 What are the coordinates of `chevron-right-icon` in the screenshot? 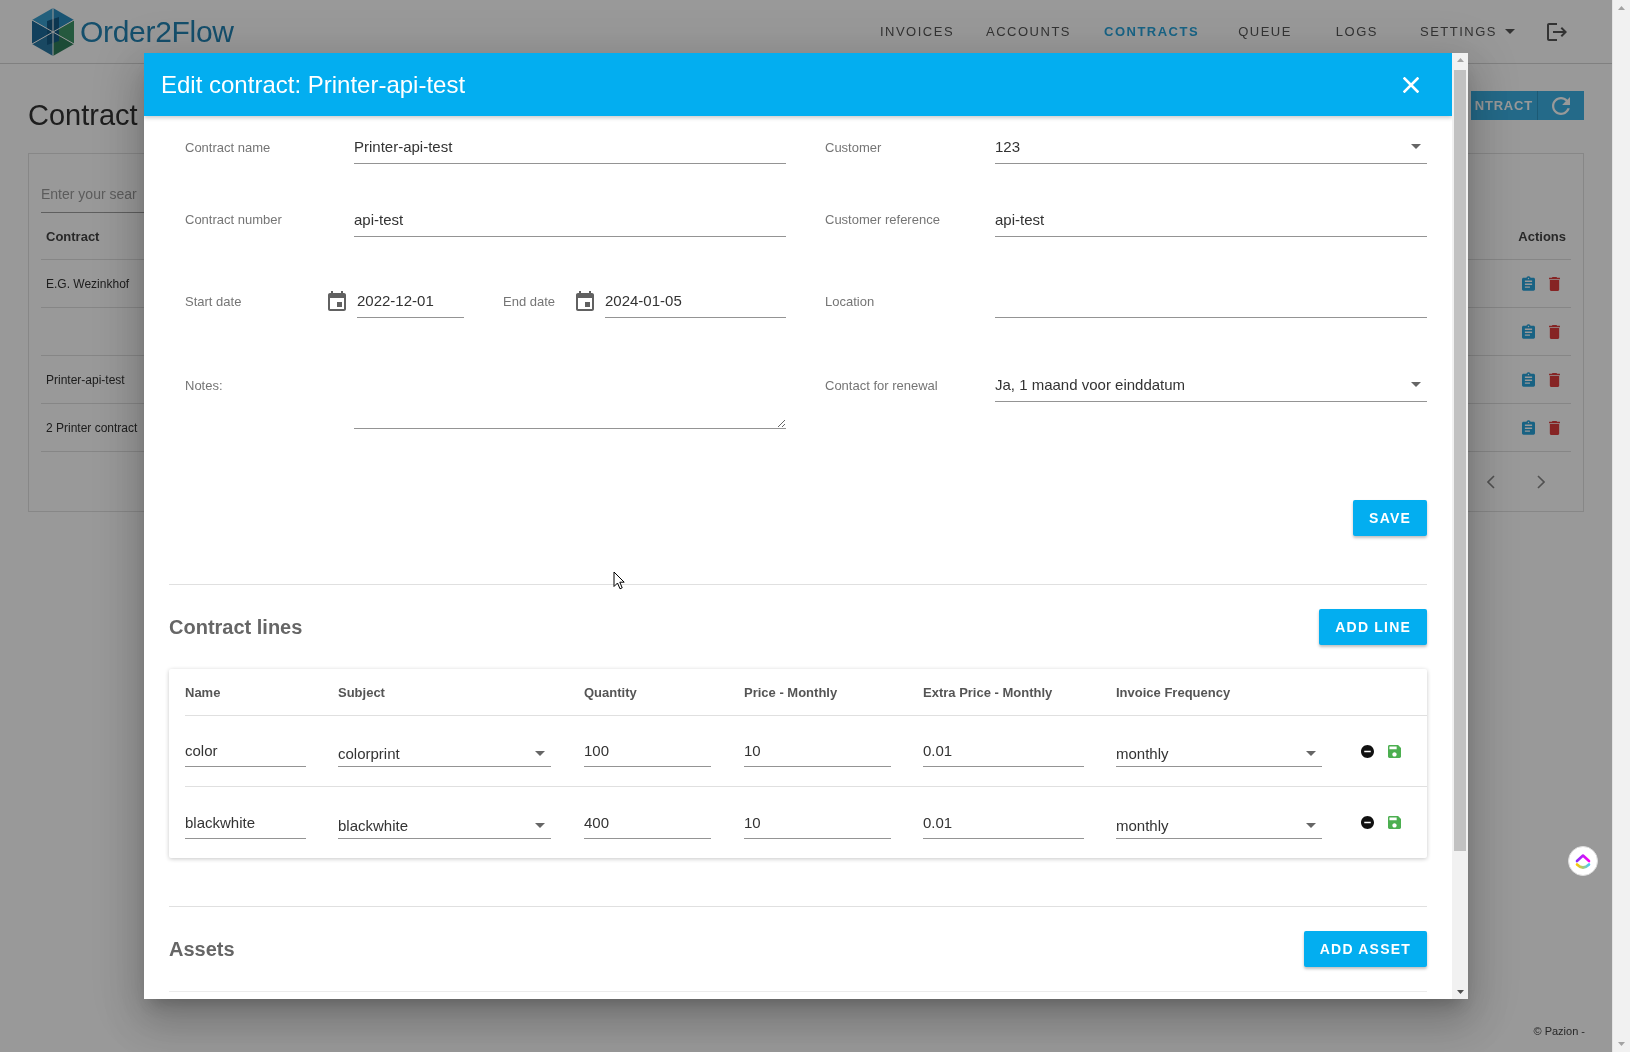 It's located at (1541, 481).